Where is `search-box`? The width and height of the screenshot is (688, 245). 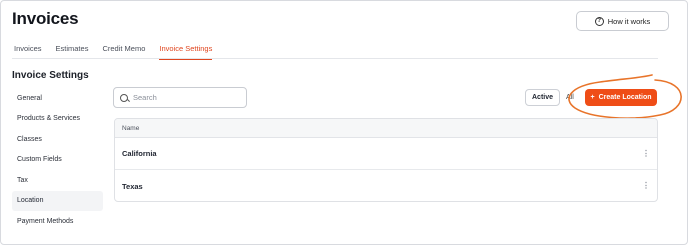 search-box is located at coordinates (180, 97).